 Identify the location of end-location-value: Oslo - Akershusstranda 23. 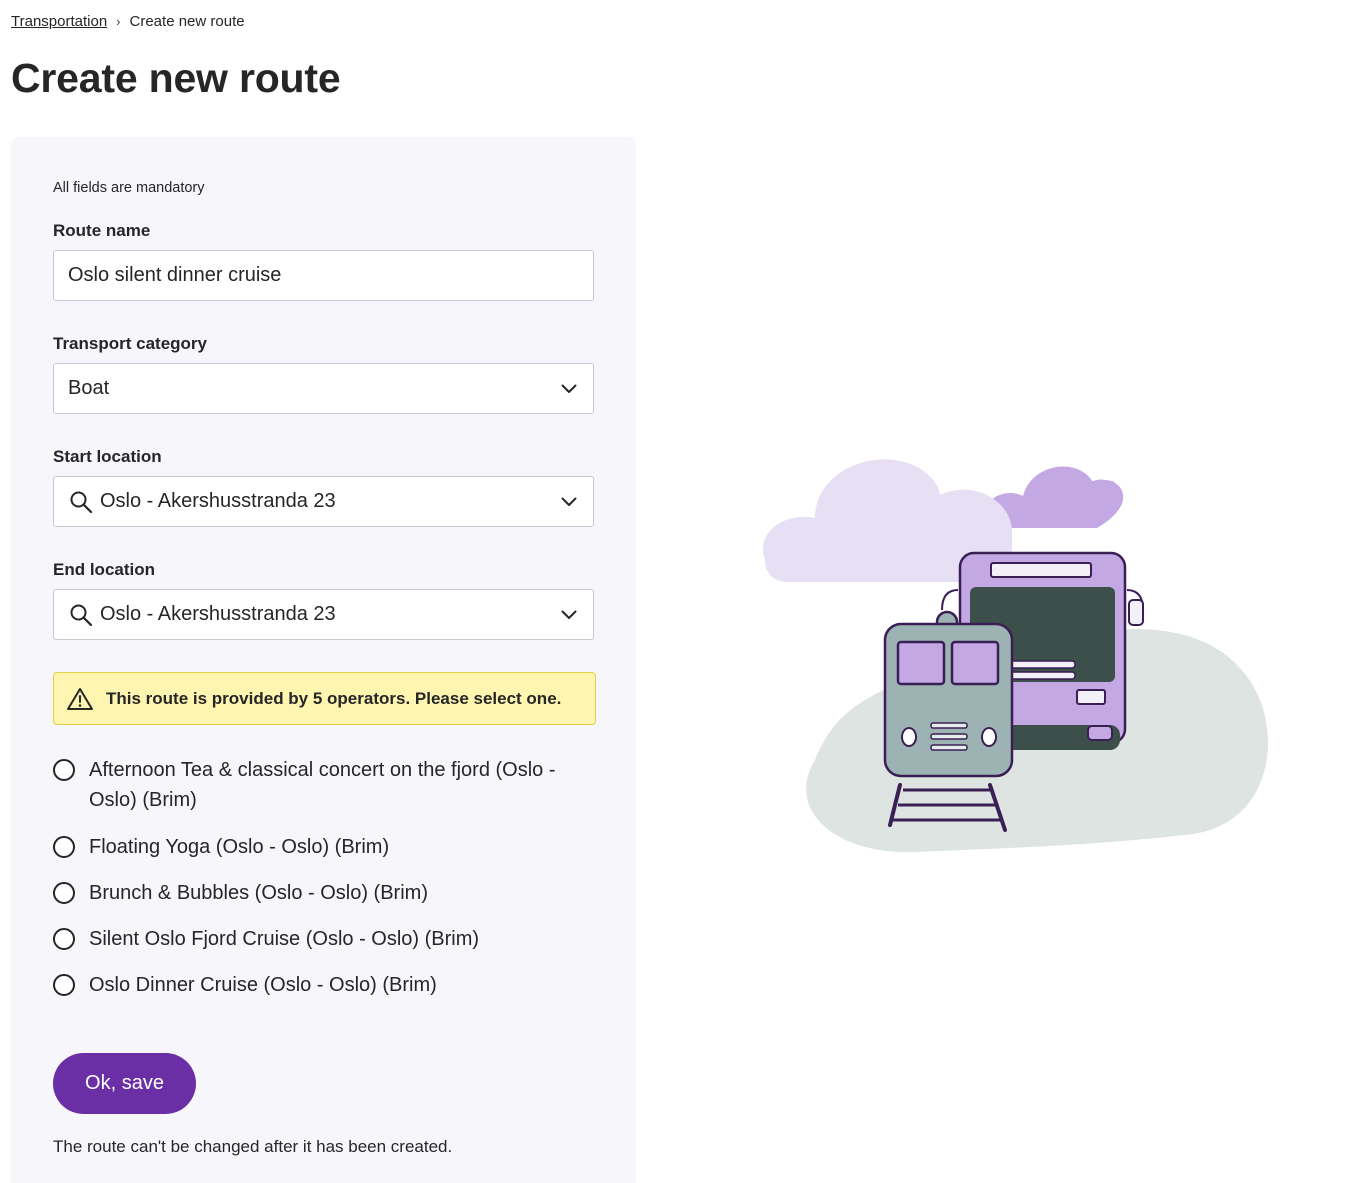
(218, 614).